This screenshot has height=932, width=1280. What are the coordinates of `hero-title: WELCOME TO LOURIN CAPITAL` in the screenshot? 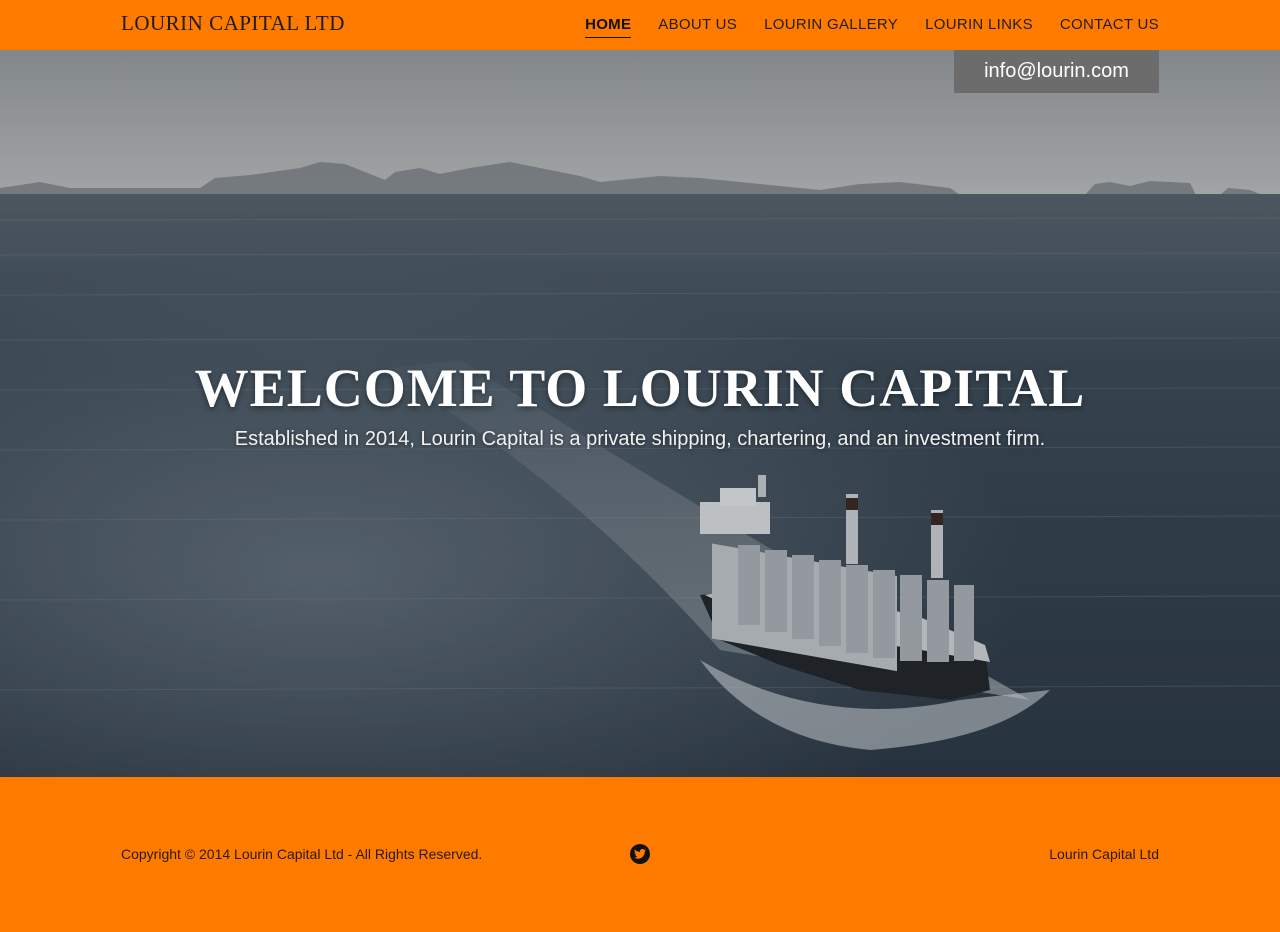 It's located at (640, 388).